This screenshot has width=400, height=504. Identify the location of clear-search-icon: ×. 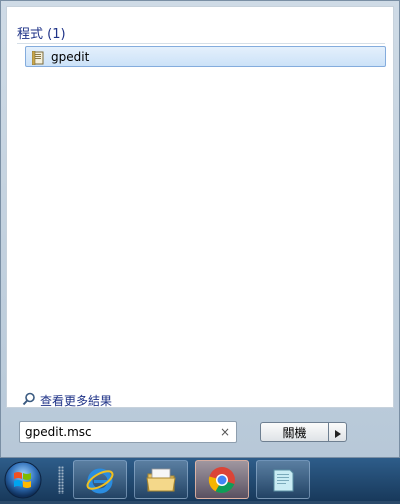
(225, 432).